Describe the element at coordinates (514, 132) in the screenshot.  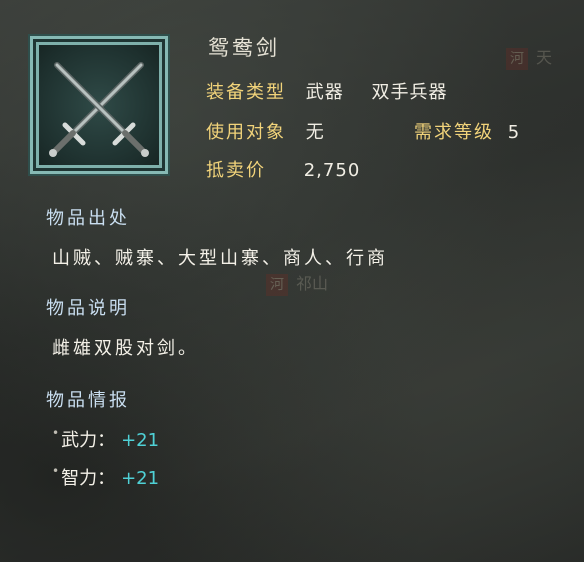
I see `required-level-value: 5` at that location.